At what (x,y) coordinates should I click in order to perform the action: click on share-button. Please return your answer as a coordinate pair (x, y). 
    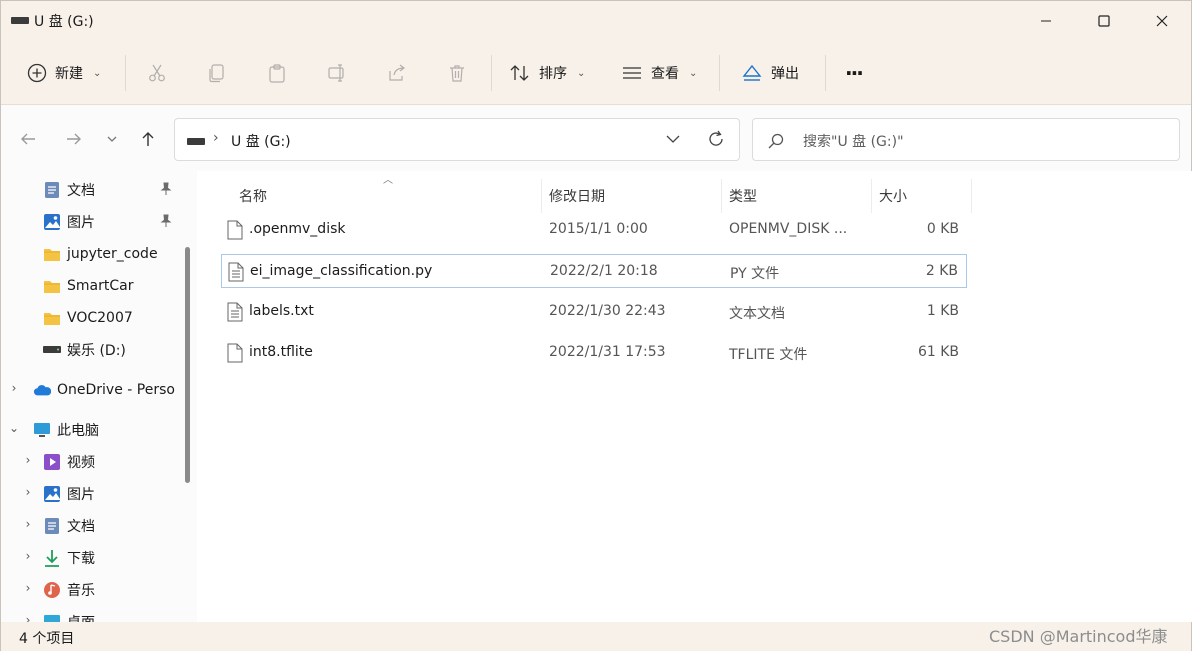
    Looking at the image, I should click on (397, 73).